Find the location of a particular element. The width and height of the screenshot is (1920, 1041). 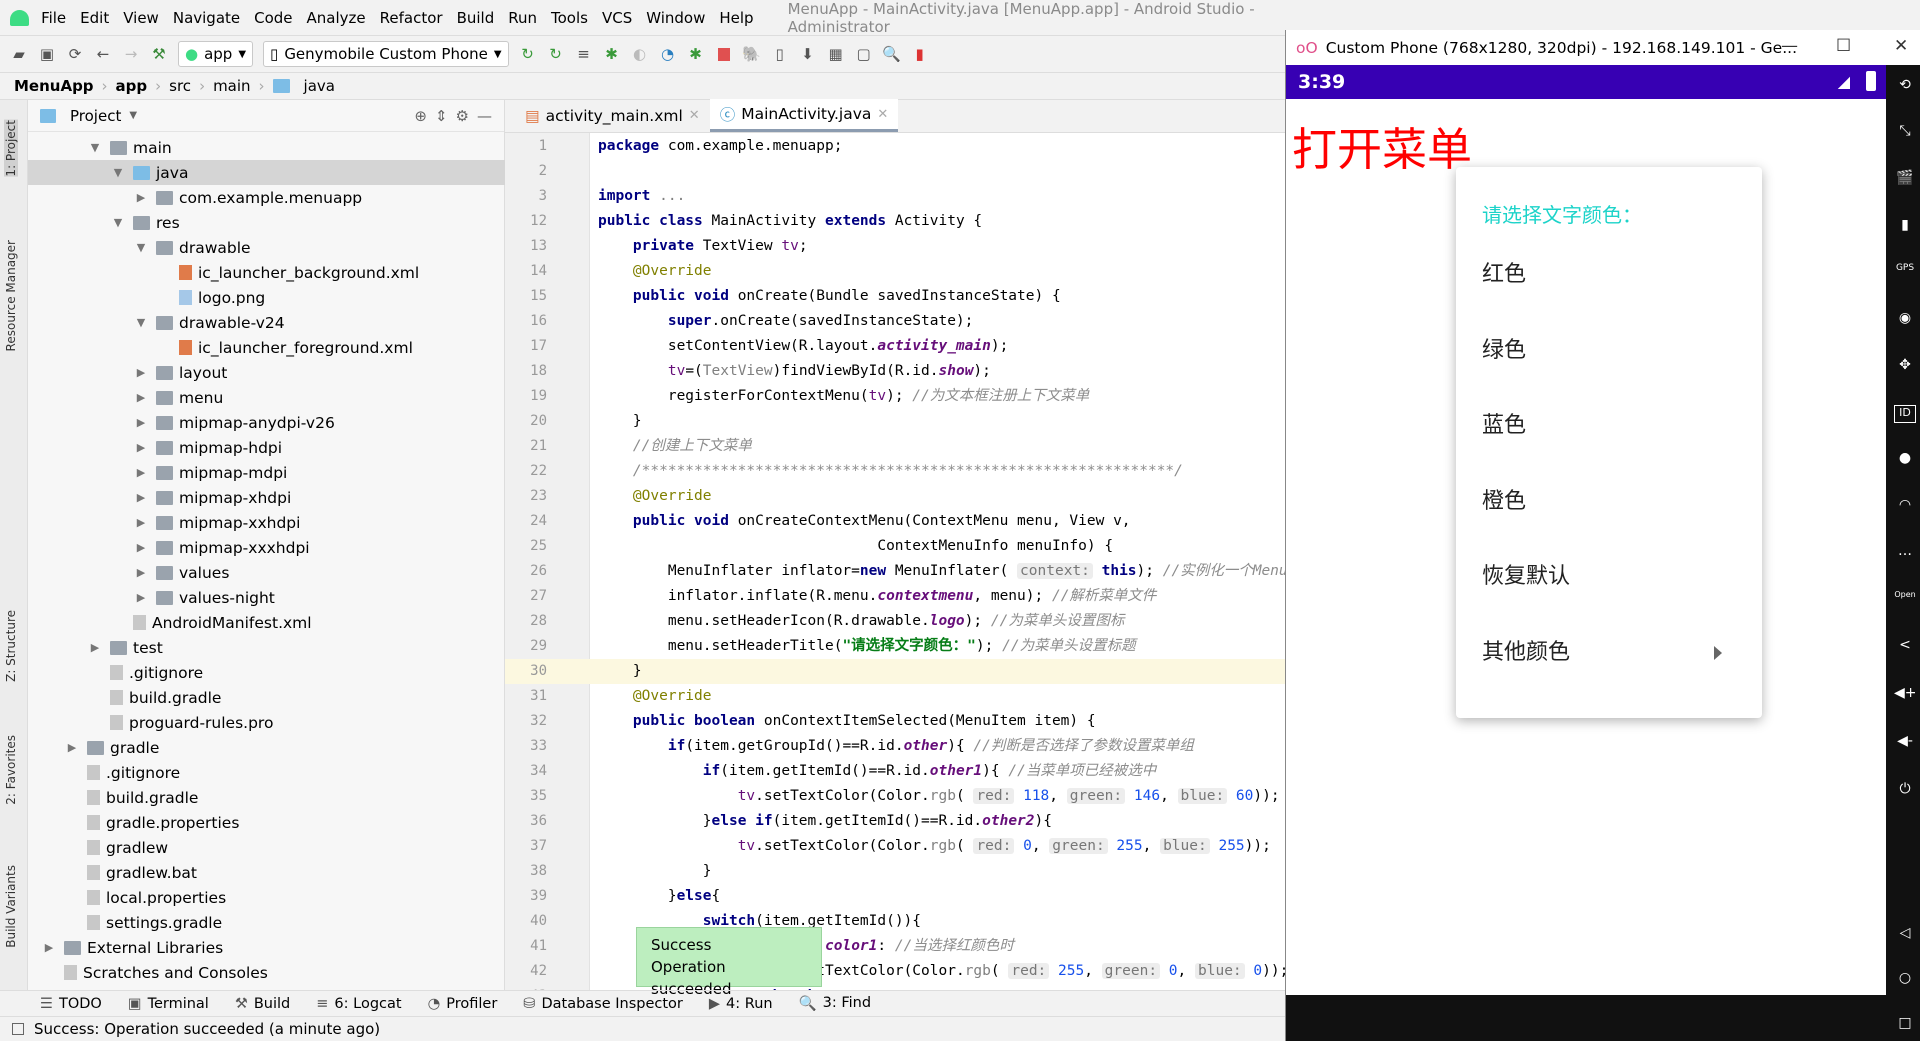

menu-run: Run is located at coordinates (522, 18).